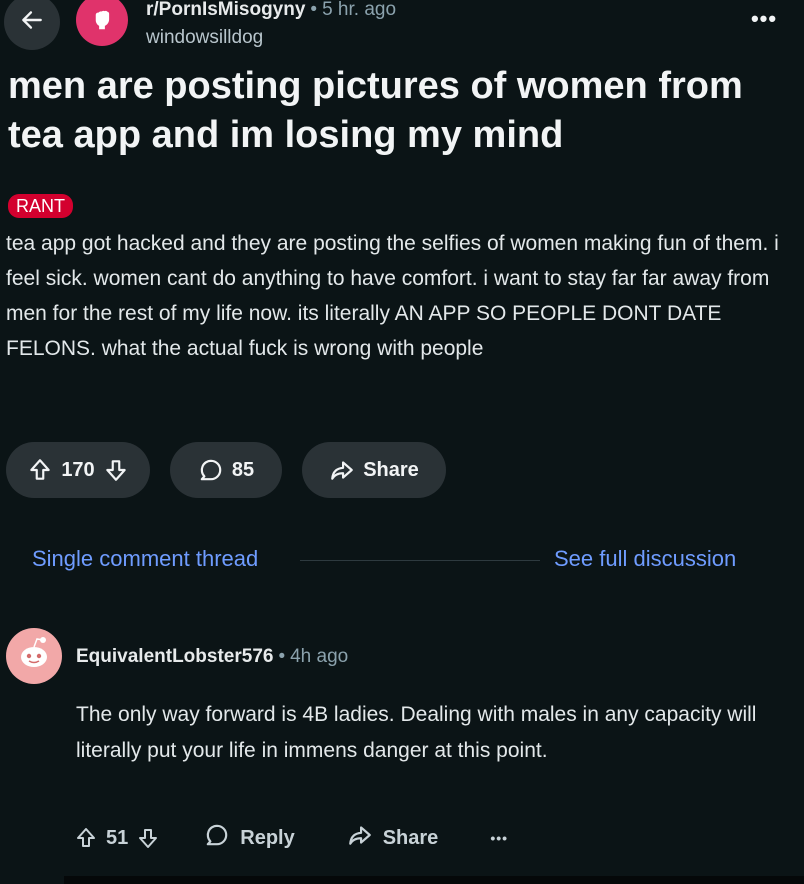 This screenshot has width=804, height=884. I want to click on post-vote-count: 170, so click(78, 469).